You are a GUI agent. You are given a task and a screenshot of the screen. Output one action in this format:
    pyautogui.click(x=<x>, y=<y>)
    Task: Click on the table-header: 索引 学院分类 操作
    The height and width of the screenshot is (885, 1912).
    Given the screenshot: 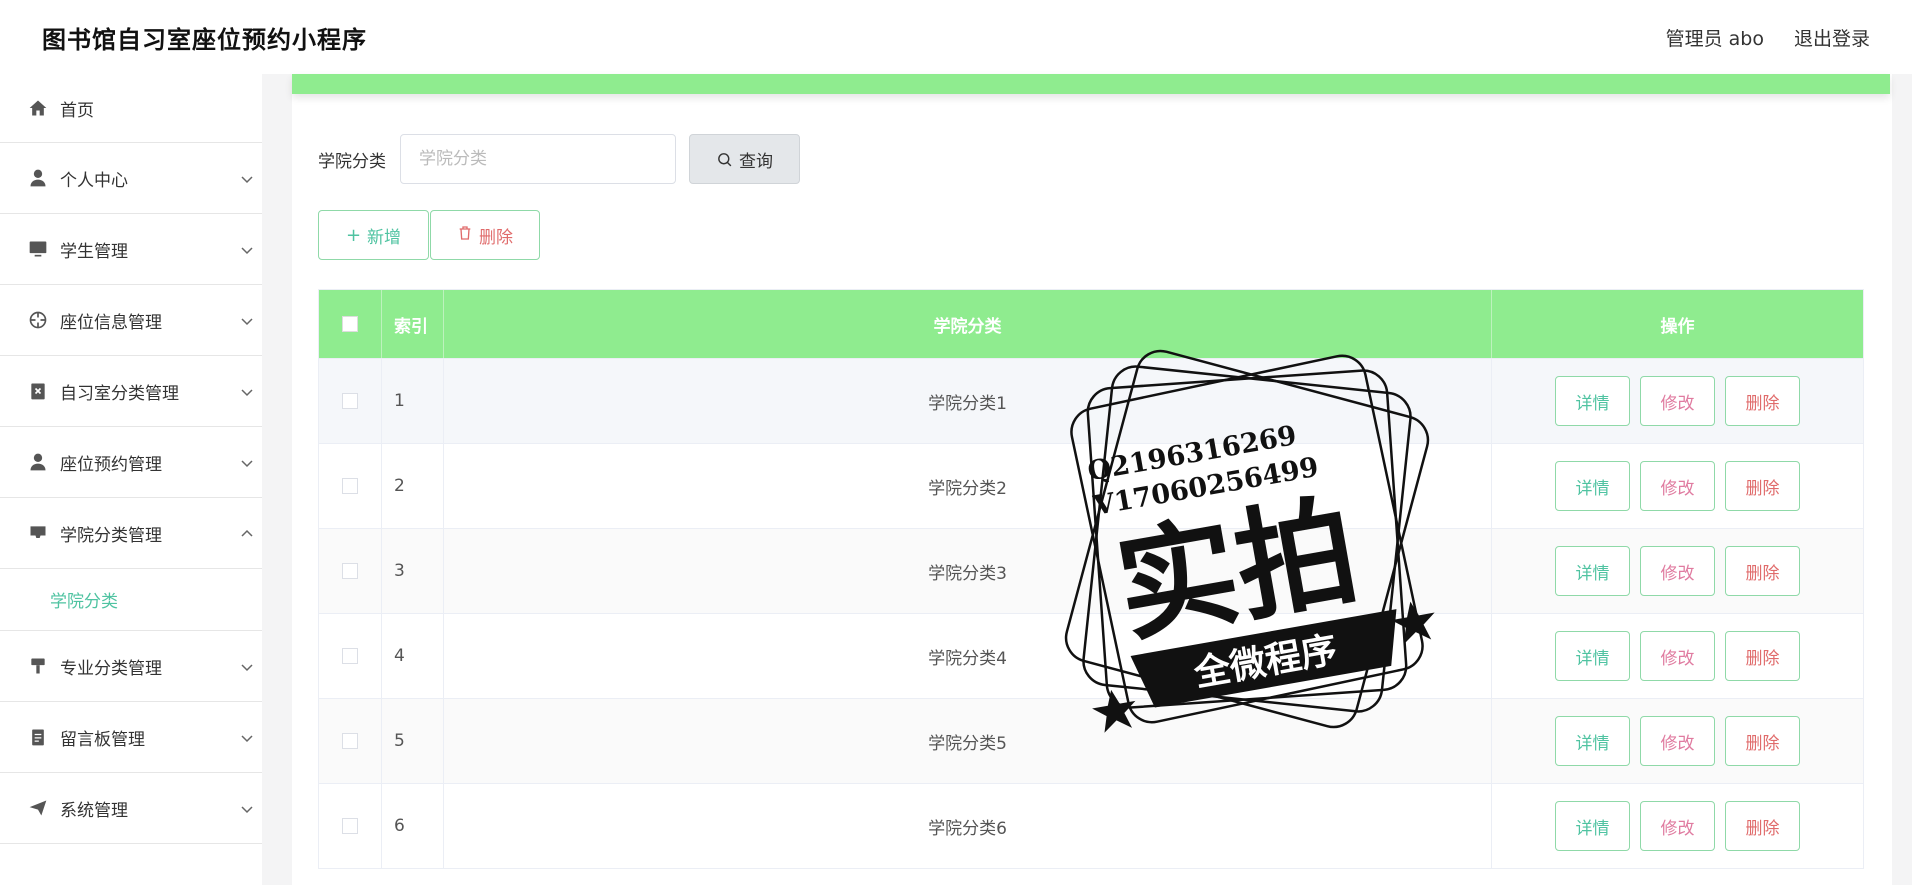 What is the action you would take?
    pyautogui.click(x=1091, y=324)
    